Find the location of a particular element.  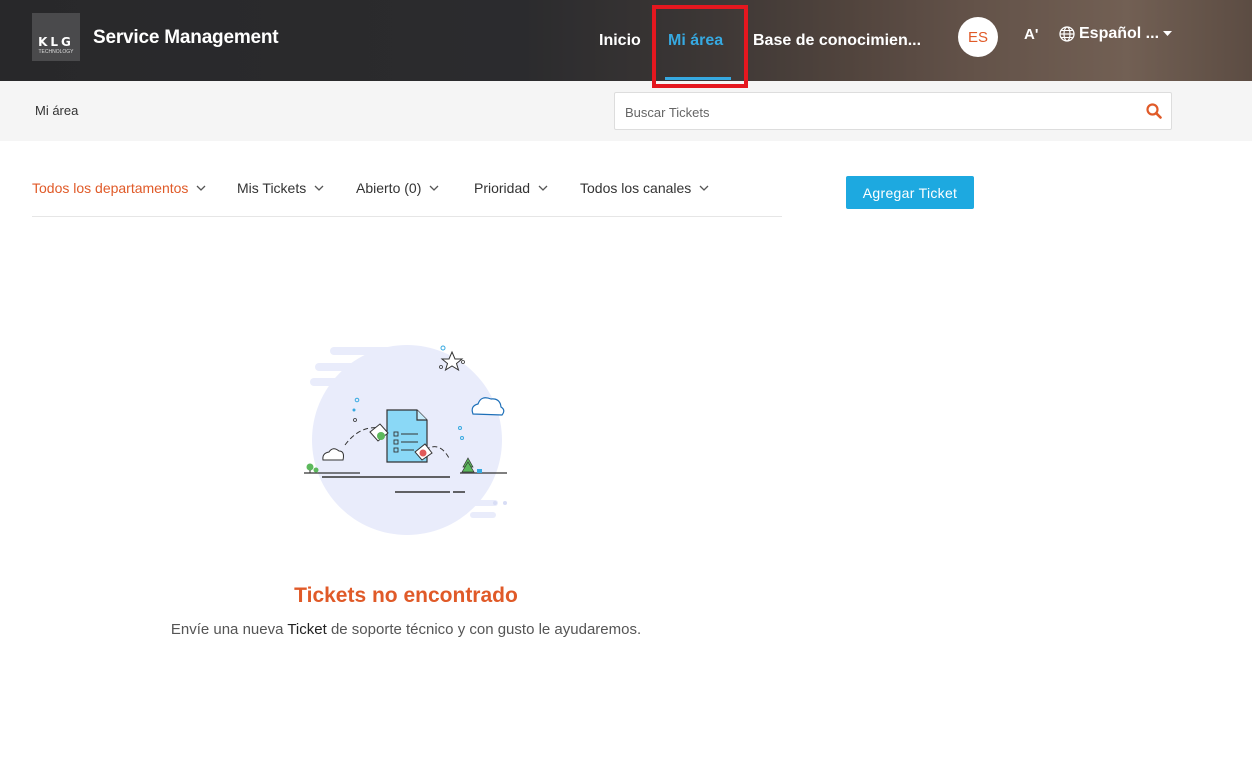

filter-label: Todos los canales is located at coordinates (636, 188).